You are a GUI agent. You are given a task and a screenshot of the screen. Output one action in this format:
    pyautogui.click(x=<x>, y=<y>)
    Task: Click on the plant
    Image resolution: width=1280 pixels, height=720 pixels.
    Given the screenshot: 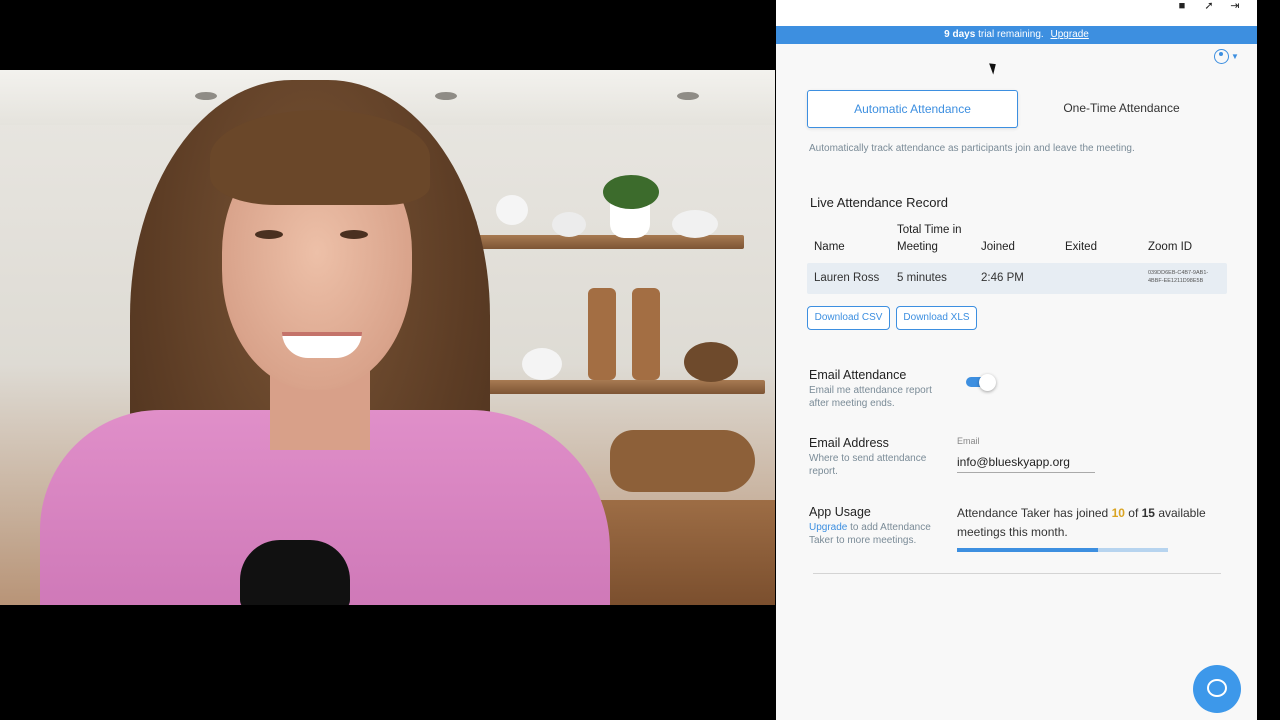 What is the action you would take?
    pyautogui.click(x=631, y=192)
    